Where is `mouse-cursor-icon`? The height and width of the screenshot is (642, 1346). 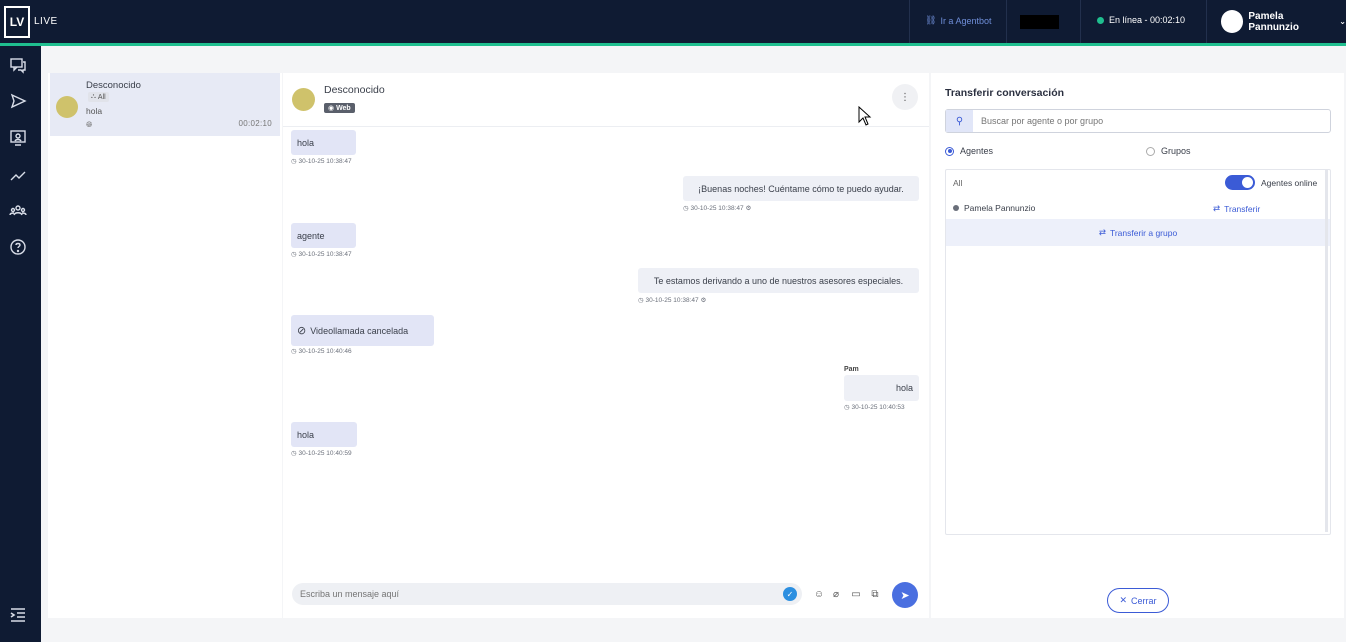 mouse-cursor-icon is located at coordinates (865, 116).